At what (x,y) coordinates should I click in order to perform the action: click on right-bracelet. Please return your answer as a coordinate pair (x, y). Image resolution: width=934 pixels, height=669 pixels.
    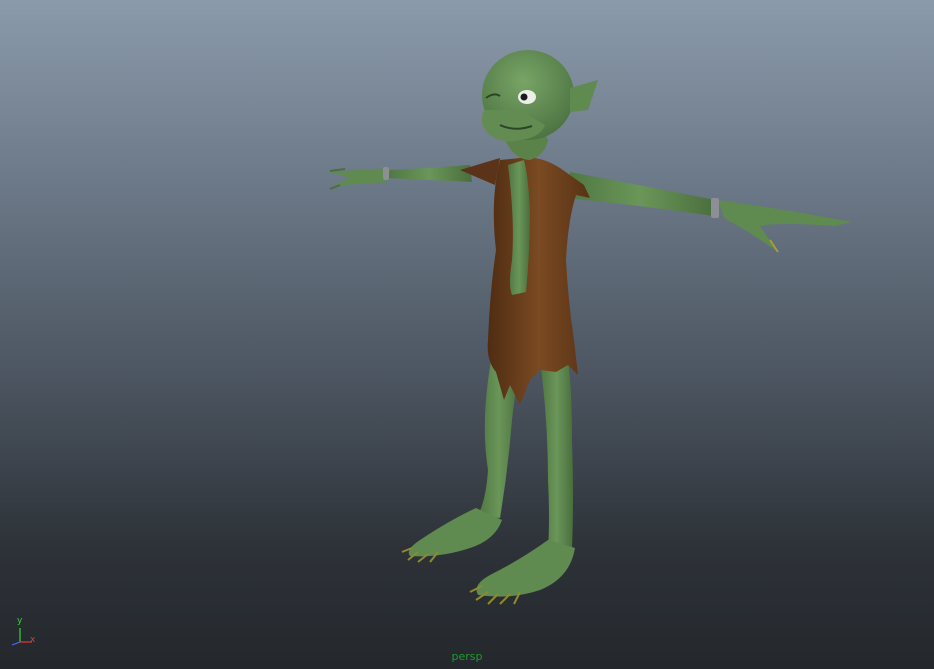
    Looking at the image, I should click on (715, 208).